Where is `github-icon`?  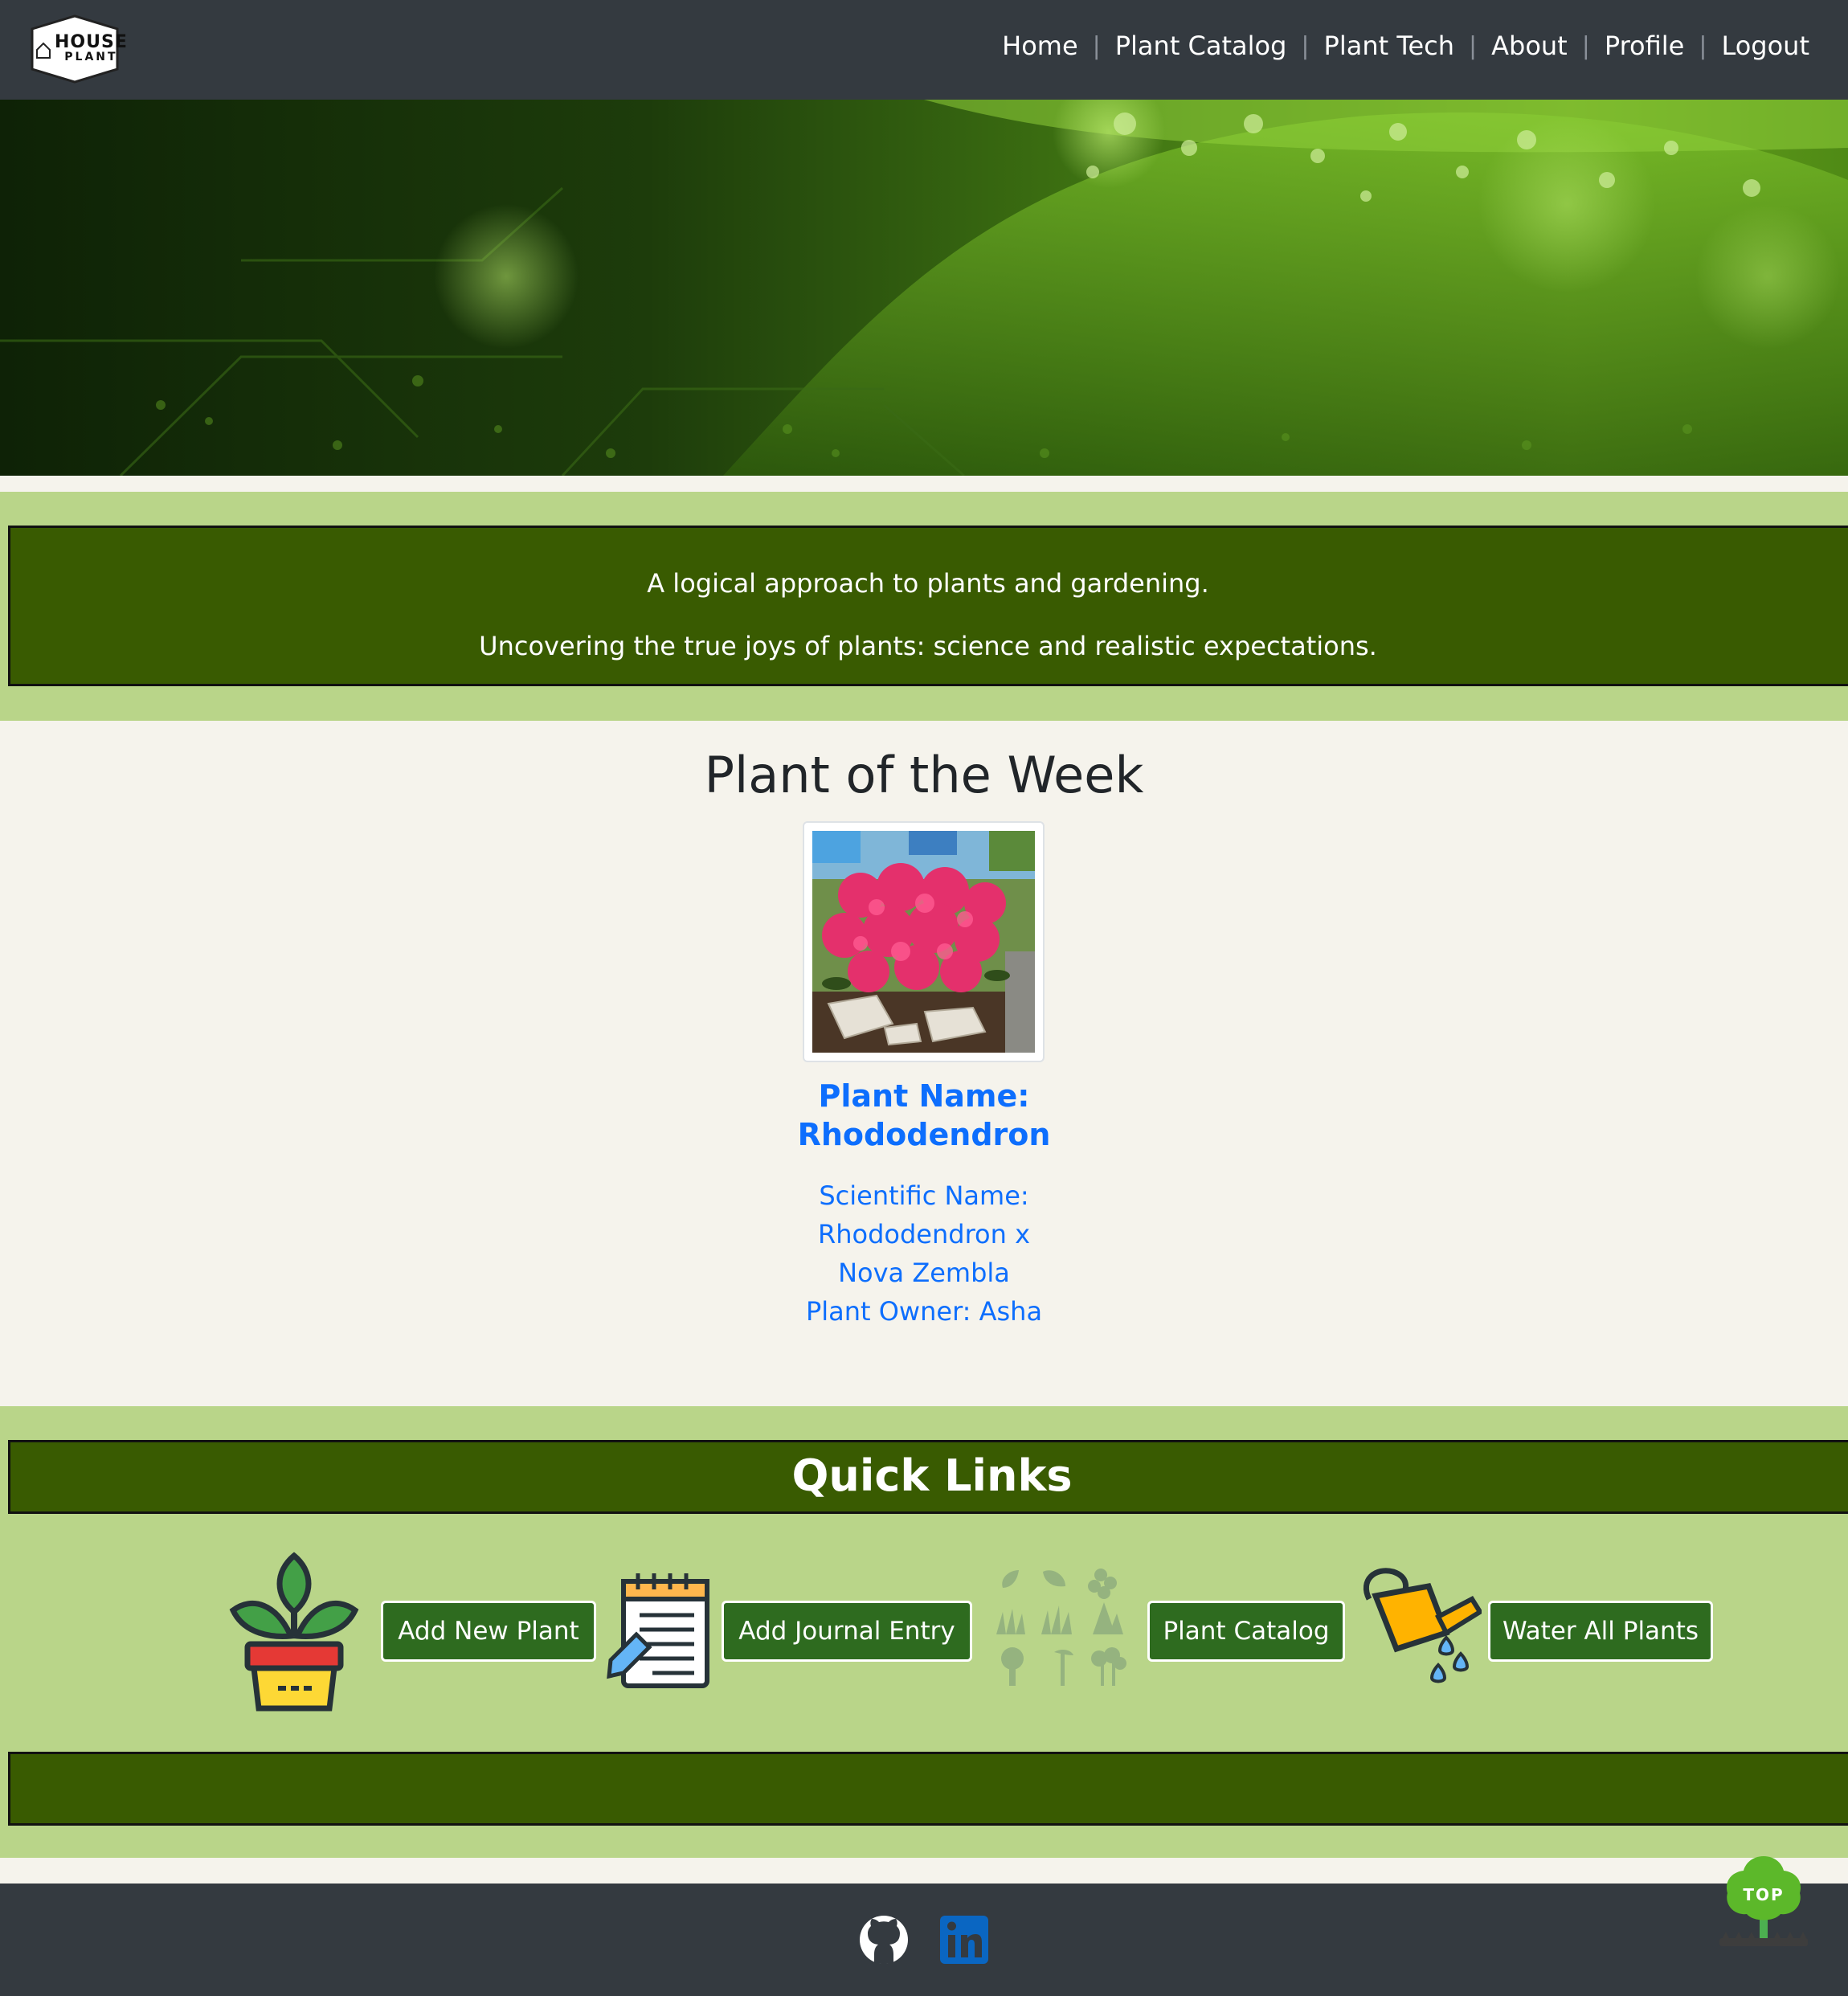
github-icon is located at coordinates (884, 1940).